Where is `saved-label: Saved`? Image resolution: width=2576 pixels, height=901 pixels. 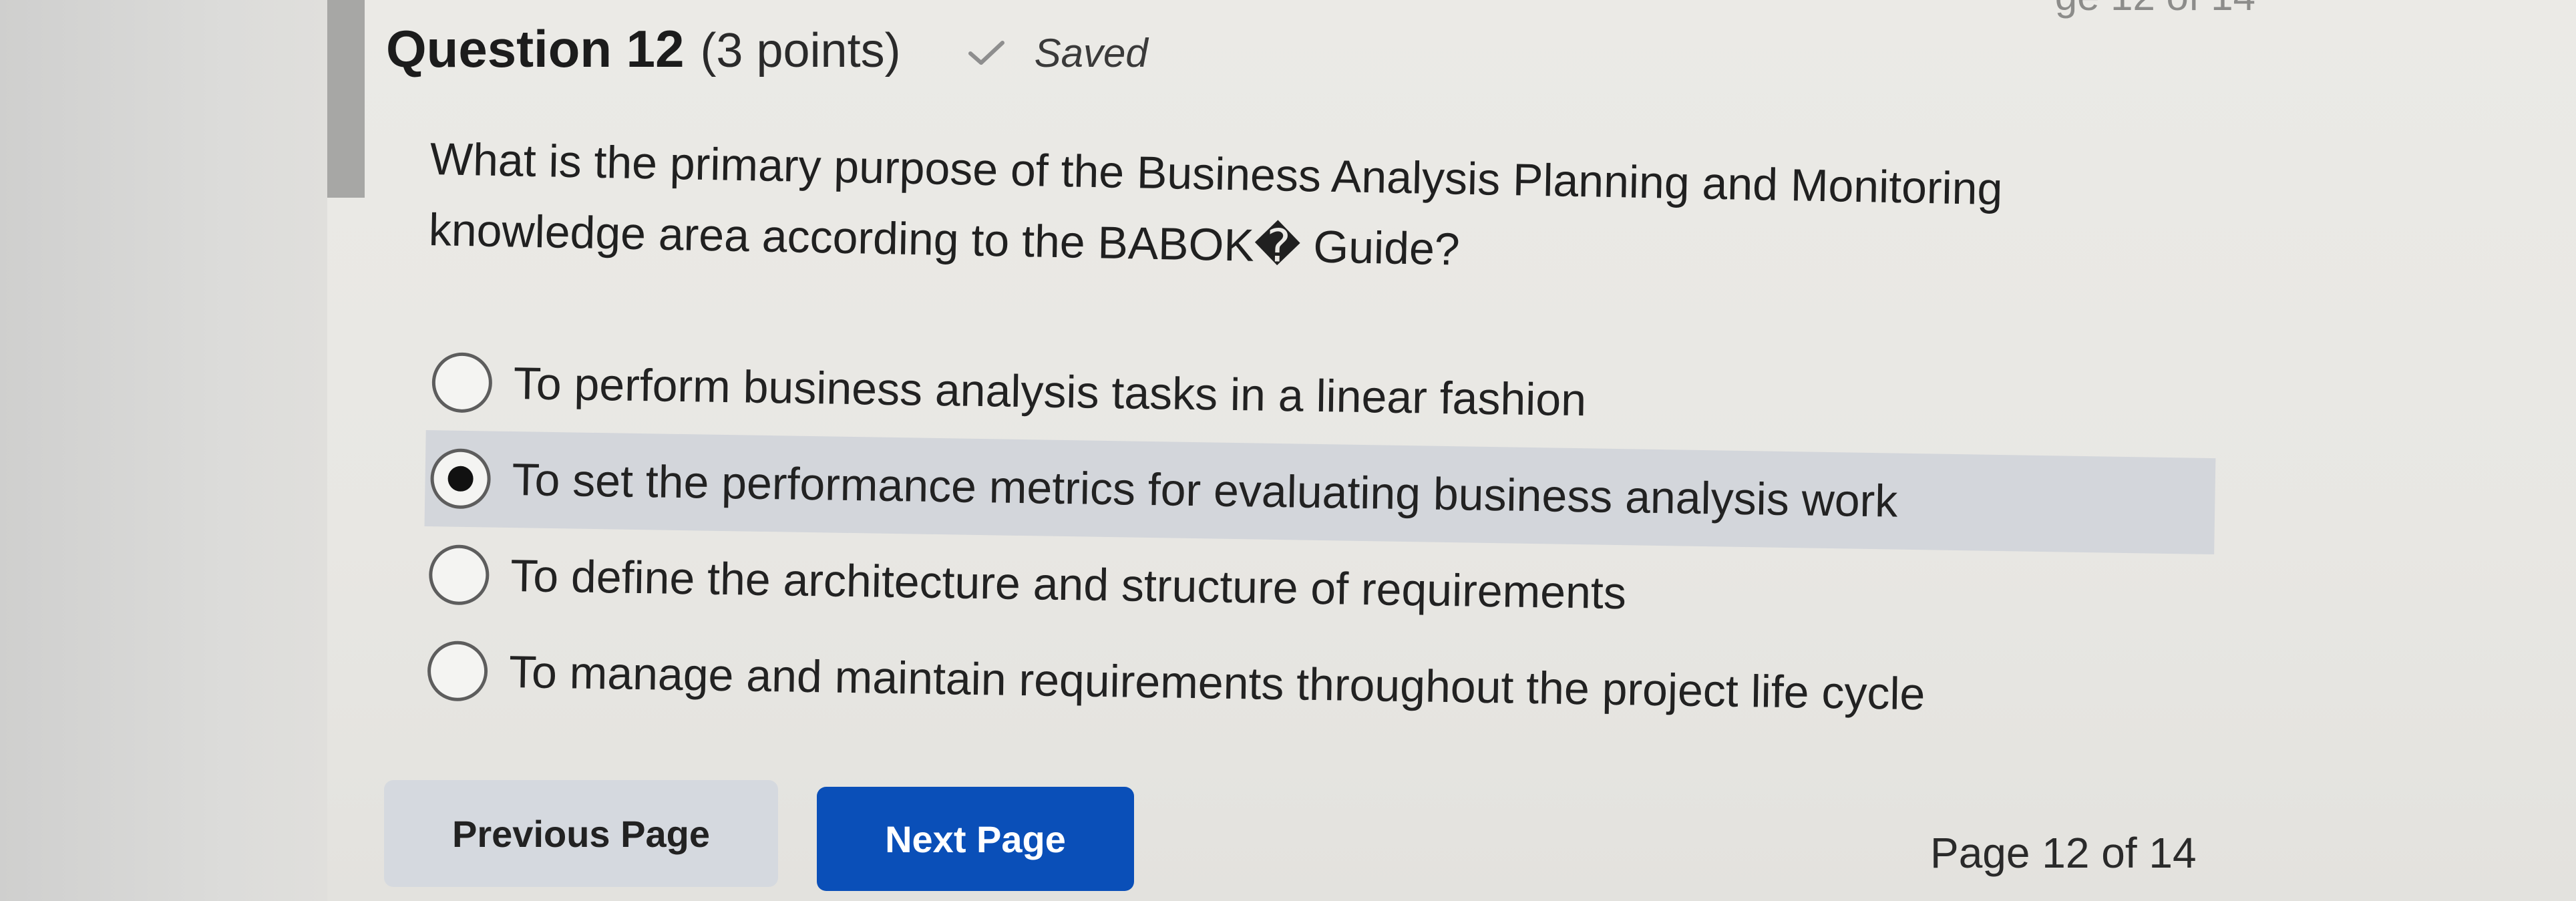 saved-label: Saved is located at coordinates (1091, 53).